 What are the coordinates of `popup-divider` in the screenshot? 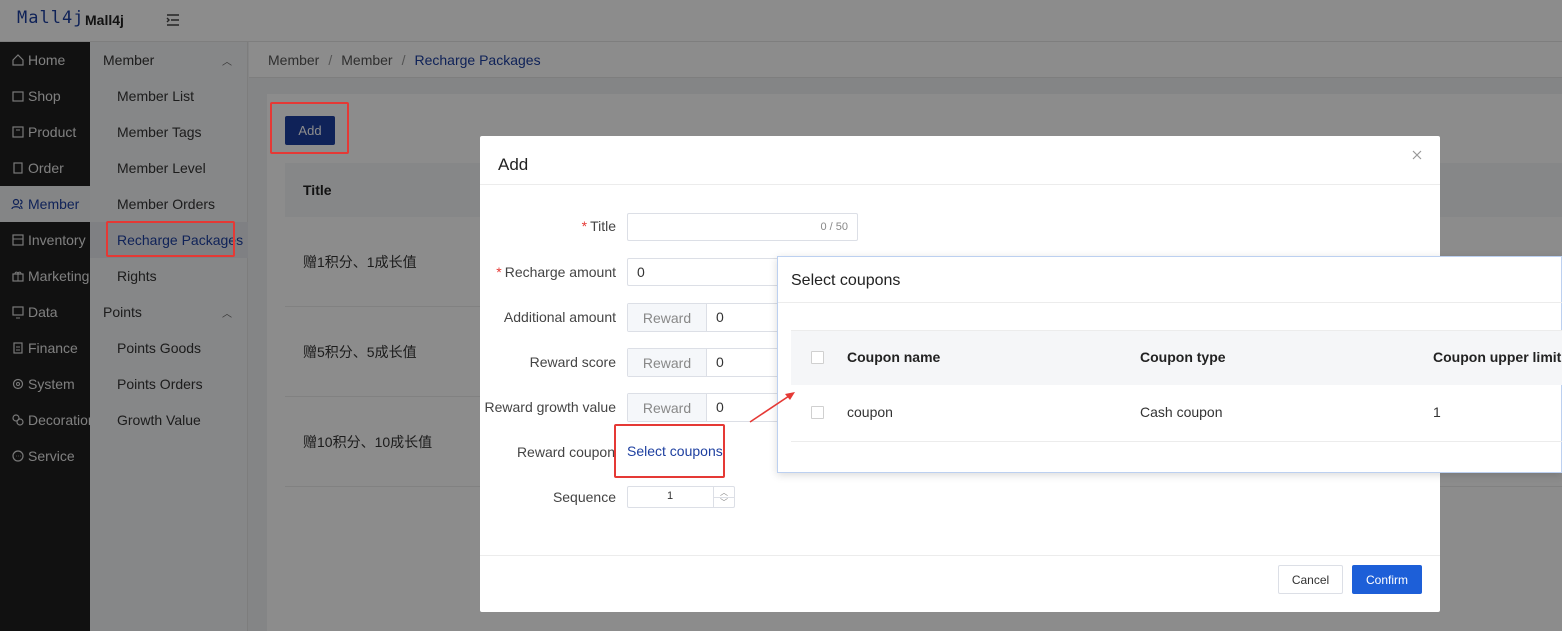 It's located at (1170, 302).